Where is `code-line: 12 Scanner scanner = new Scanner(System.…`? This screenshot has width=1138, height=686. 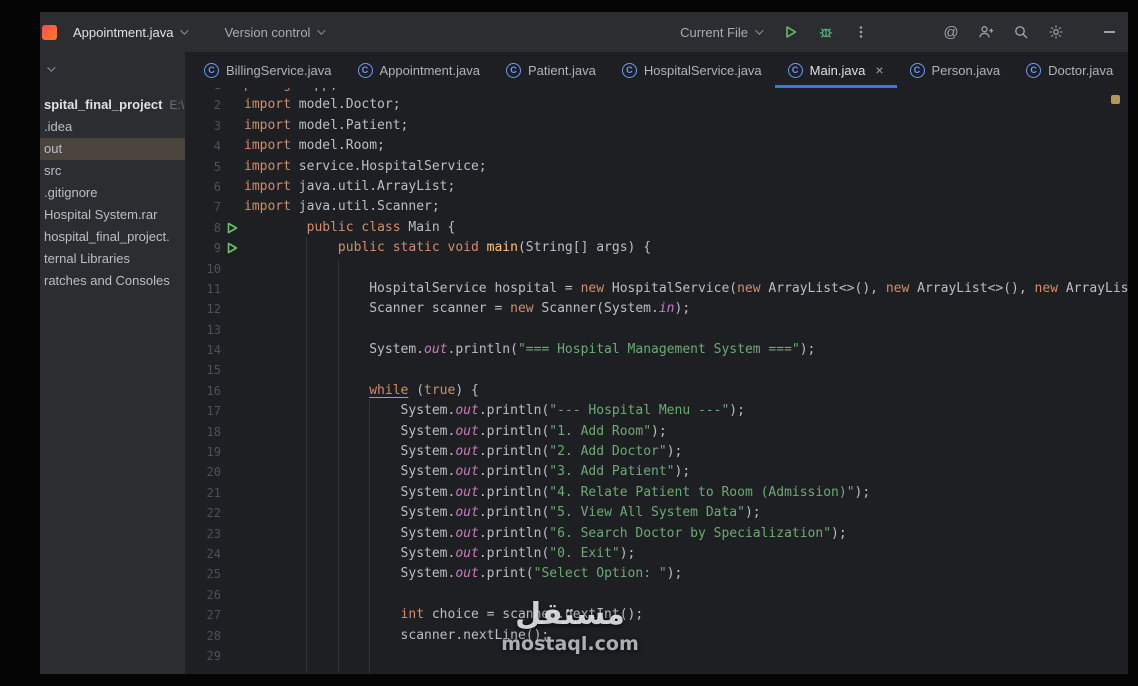
code-line: 12 Scanner scanner = new Scanner(System.… is located at coordinates (656, 309).